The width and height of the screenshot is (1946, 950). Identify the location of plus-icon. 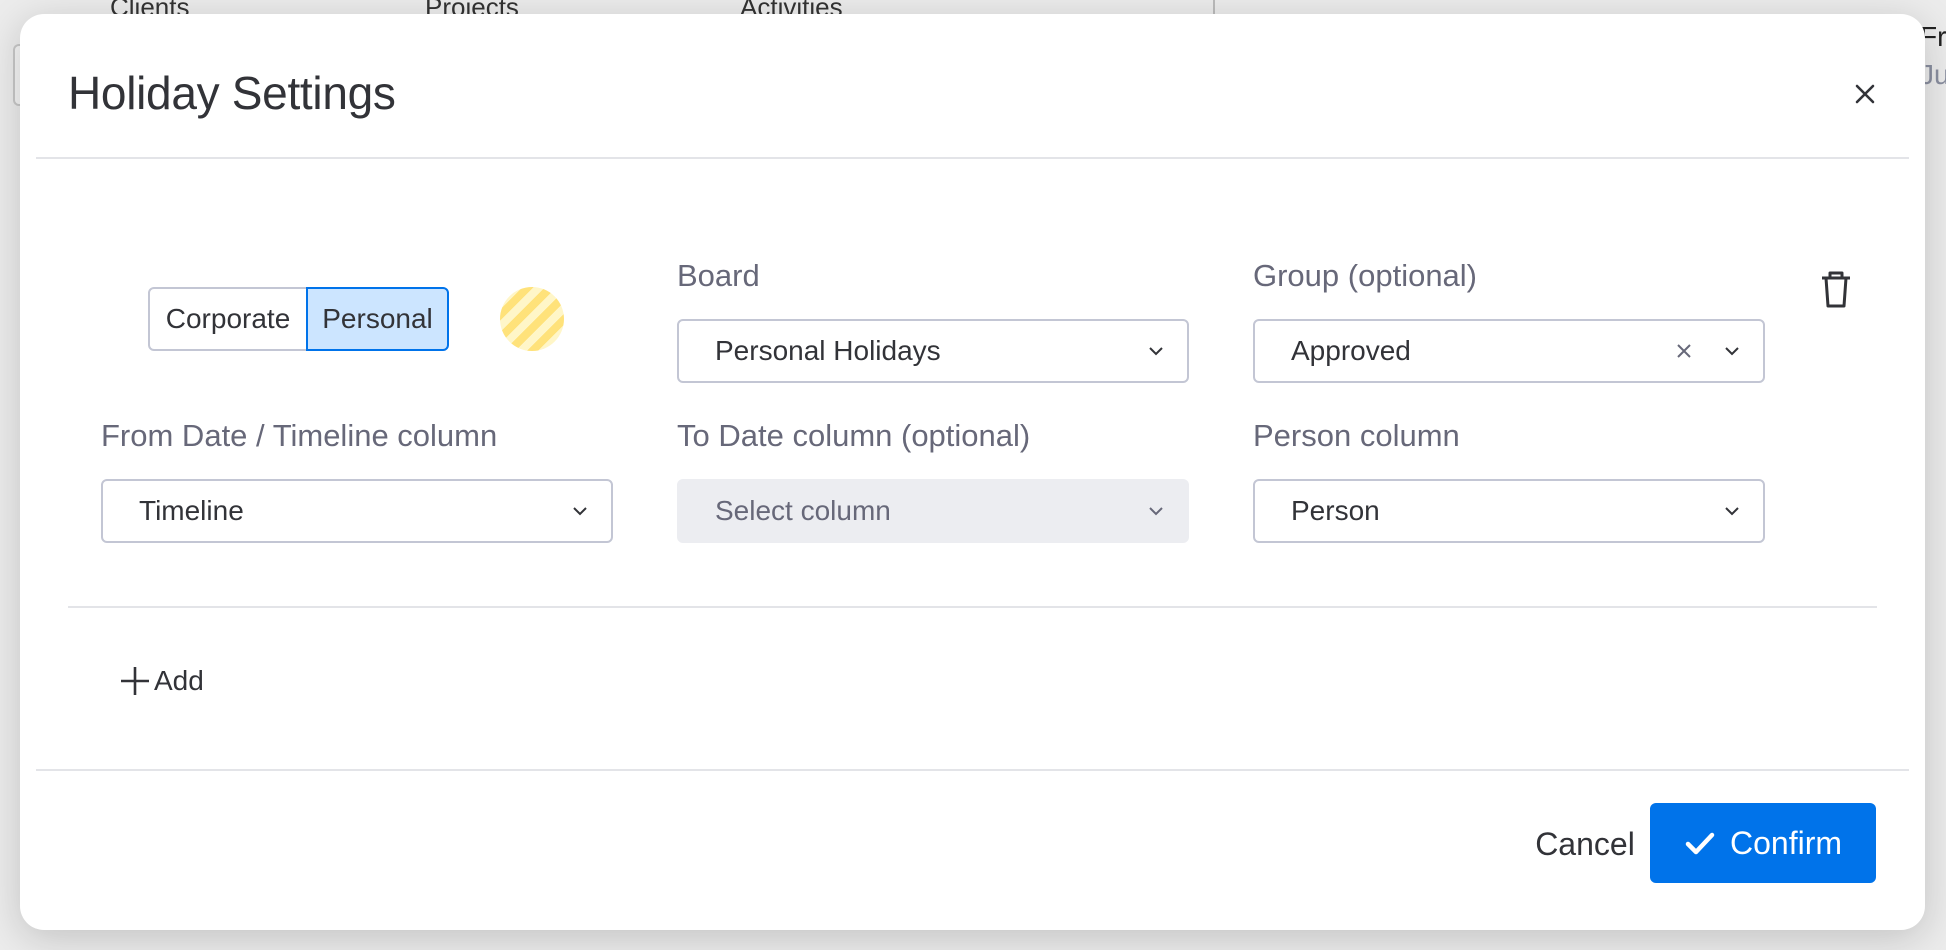
(135, 681).